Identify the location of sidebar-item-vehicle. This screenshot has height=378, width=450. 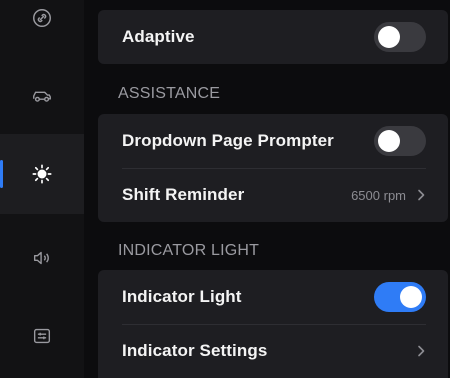
(42, 96).